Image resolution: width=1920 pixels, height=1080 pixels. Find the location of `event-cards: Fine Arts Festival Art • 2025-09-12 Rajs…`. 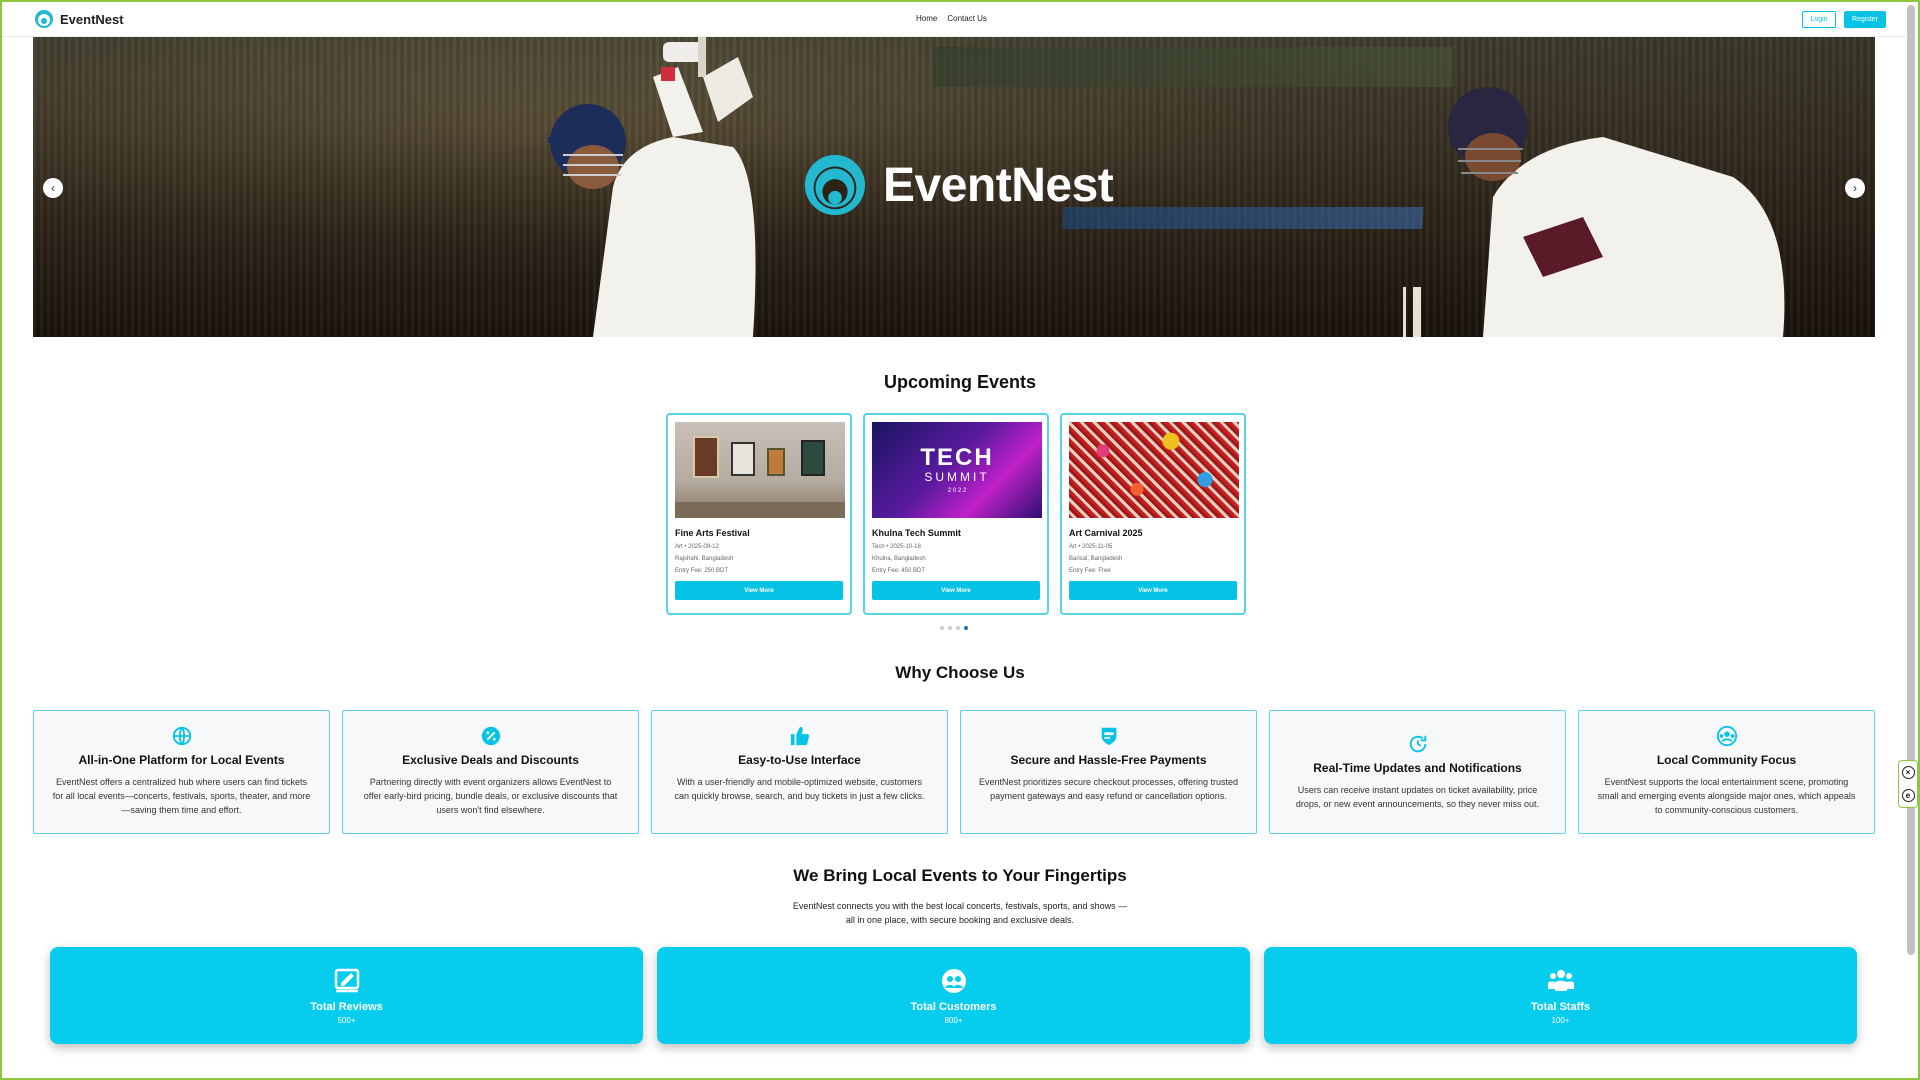

event-cards: Fine Arts Festival Art • 2025-09-12 Rajs… is located at coordinates (956, 514).